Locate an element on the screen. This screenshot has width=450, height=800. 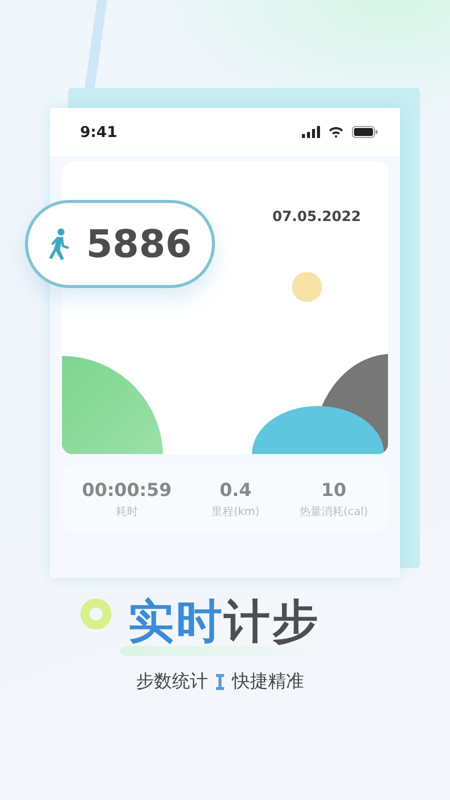
stat-label: 热量消耗(cal) is located at coordinates (333, 512).